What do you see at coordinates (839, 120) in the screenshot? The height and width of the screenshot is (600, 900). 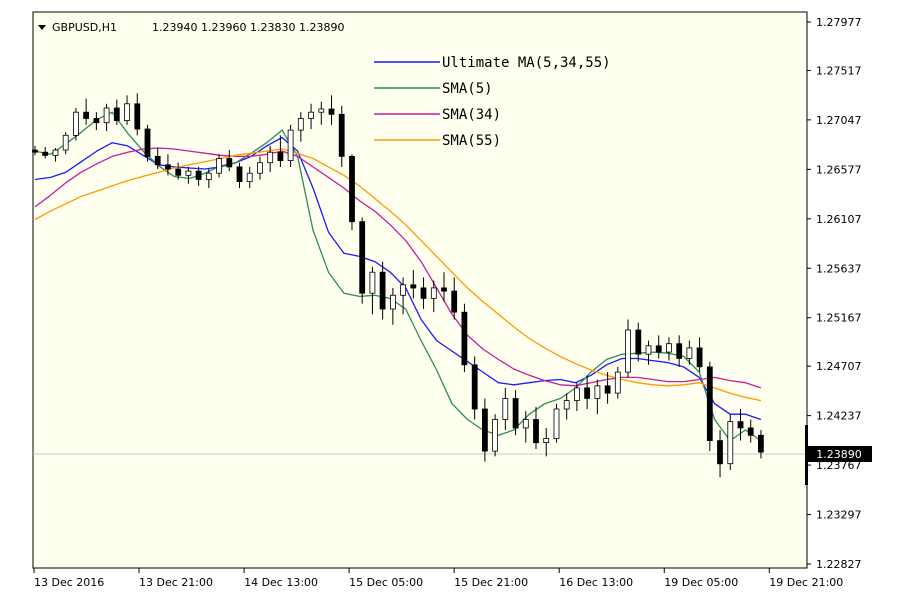 I see `y-tick-label-2: 1.27047` at bounding box center [839, 120].